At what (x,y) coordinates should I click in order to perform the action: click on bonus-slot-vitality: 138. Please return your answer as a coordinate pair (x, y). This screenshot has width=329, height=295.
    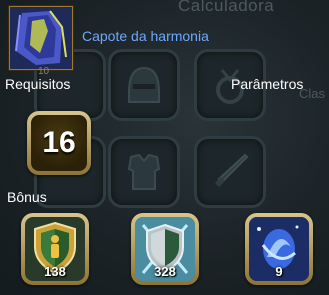
    Looking at the image, I should click on (55, 249).